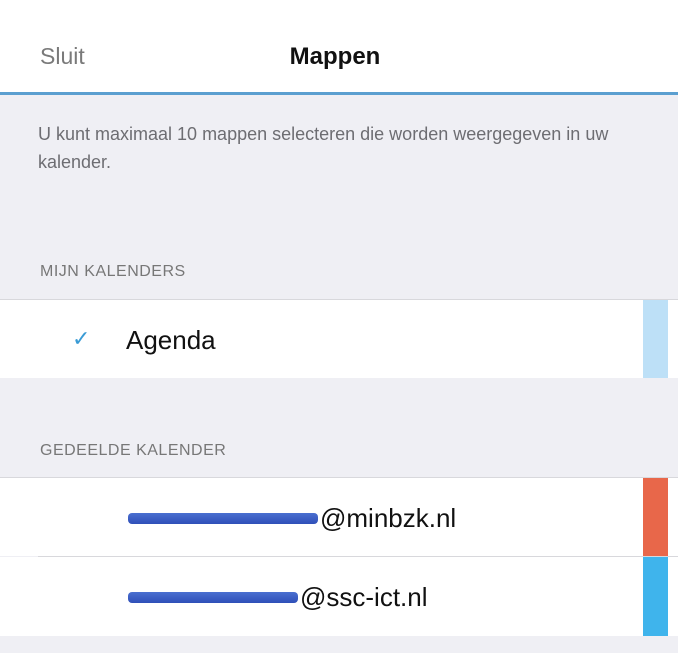  I want to click on section-label-my-calendars: MIJN KALENDERS, so click(113, 271).